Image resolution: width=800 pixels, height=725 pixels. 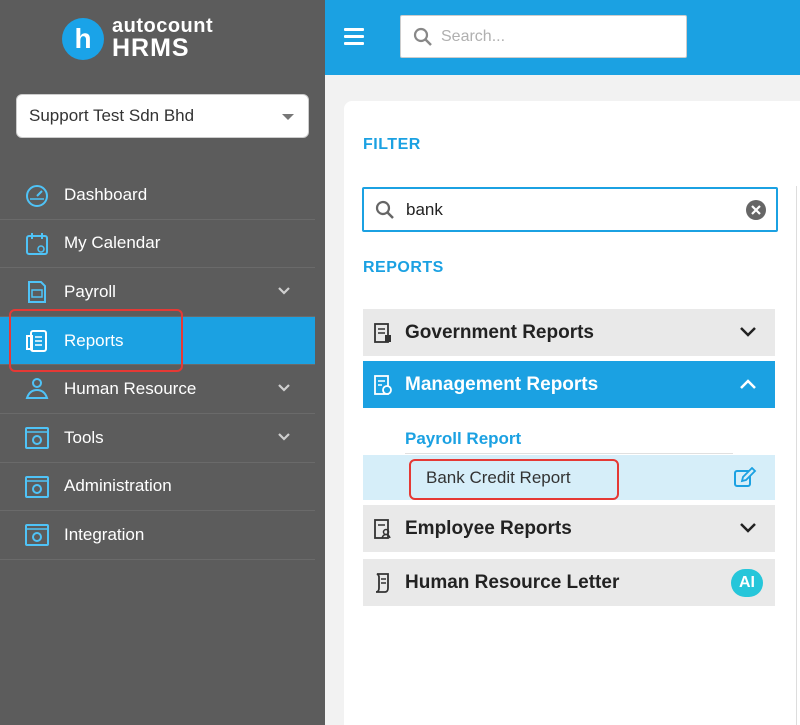 I want to click on company-select: Support Test Sdn Bhd, so click(x=162, y=116).